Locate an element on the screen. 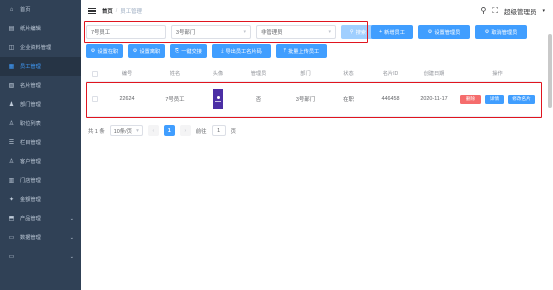 Image resolution: width=553 pixels, height=290 pixels. sidebar-item-label: 部门管理 is located at coordinates (30, 105).